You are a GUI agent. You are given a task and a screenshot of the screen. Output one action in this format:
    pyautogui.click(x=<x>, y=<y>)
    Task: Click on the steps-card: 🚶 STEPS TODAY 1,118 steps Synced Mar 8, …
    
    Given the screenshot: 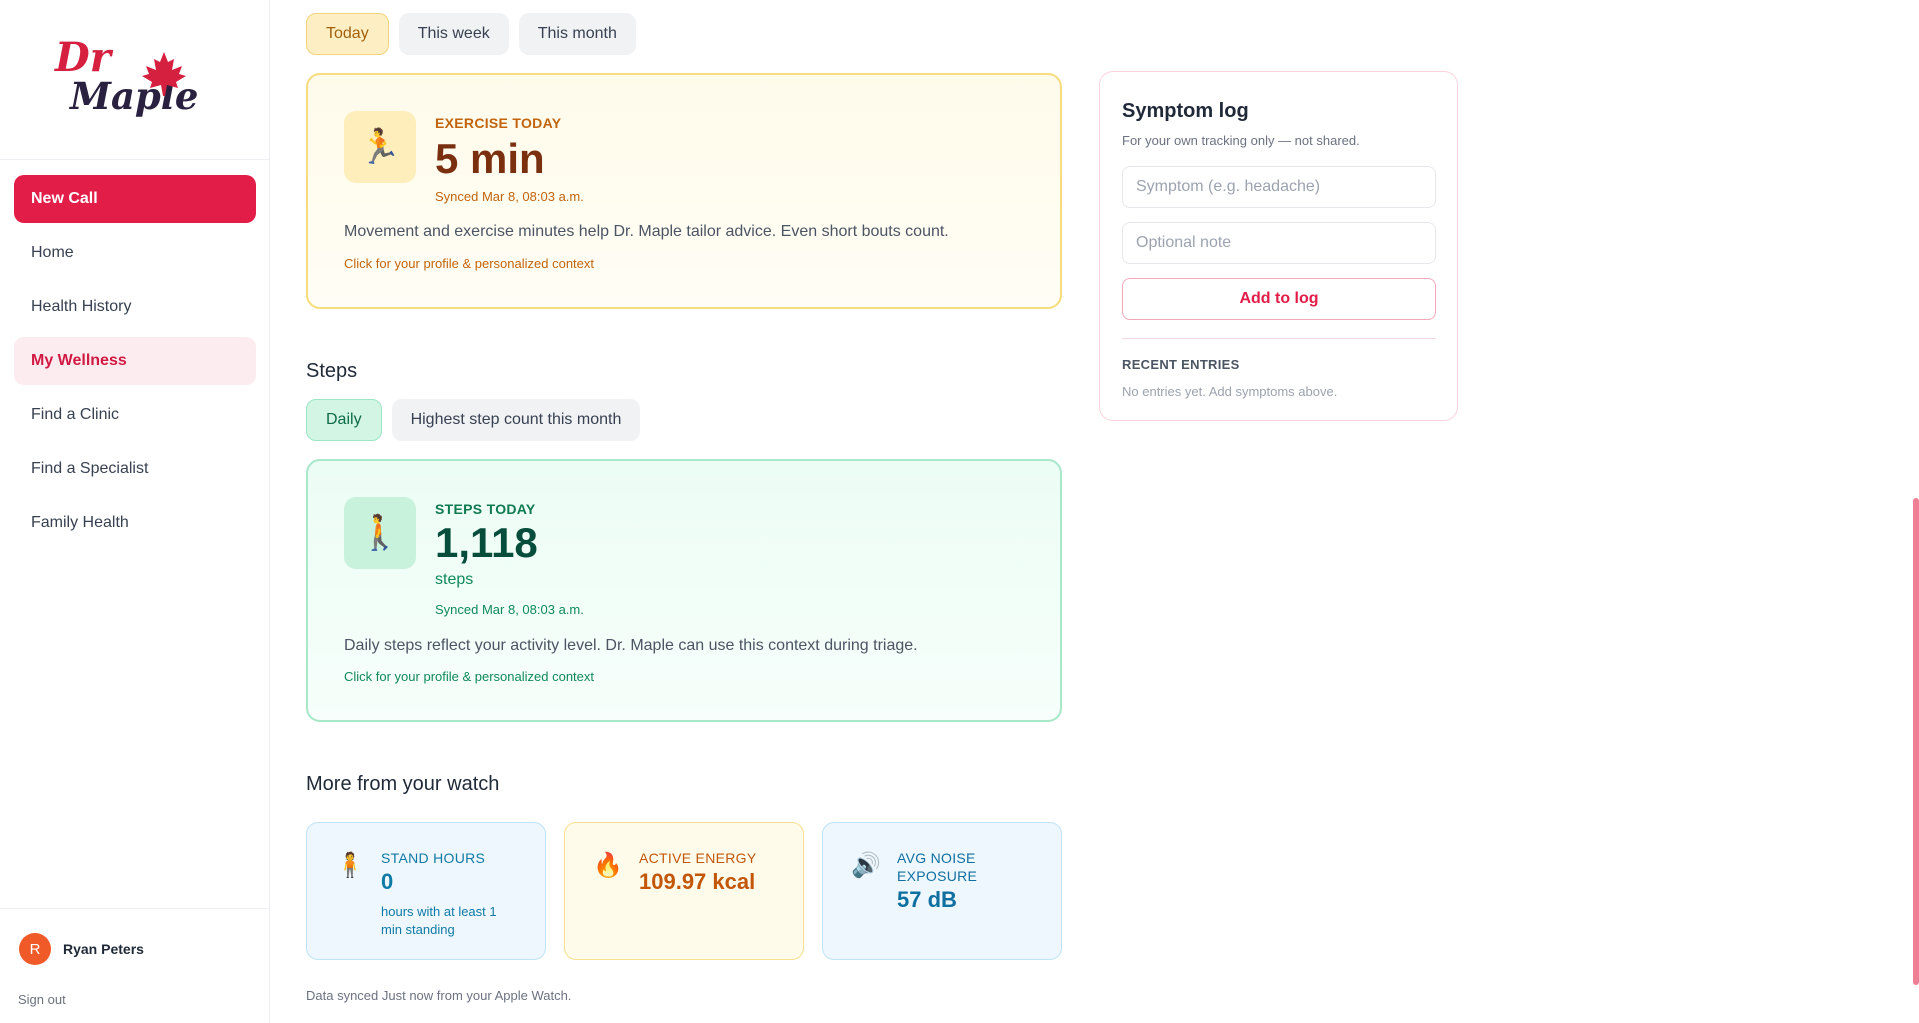 What is the action you would take?
    pyautogui.click(x=684, y=590)
    